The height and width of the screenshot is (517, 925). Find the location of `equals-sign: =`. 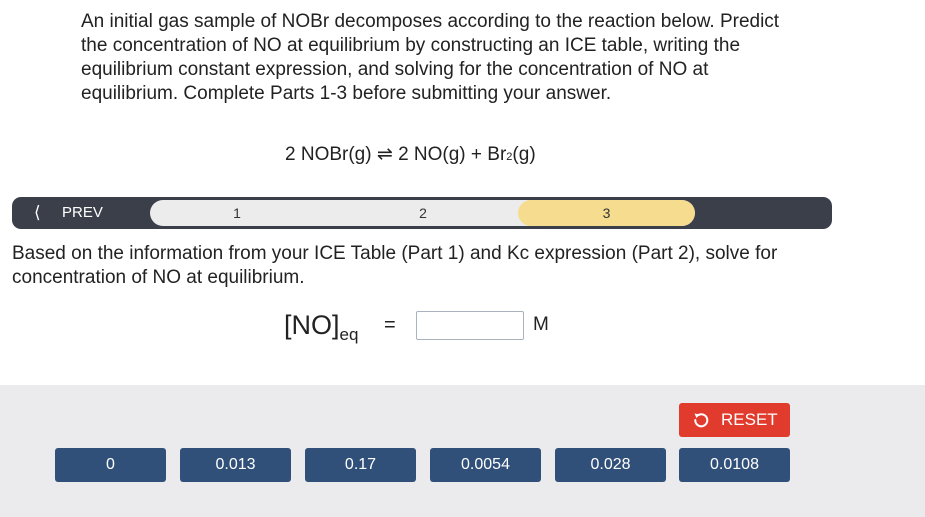

equals-sign: = is located at coordinates (390, 325).